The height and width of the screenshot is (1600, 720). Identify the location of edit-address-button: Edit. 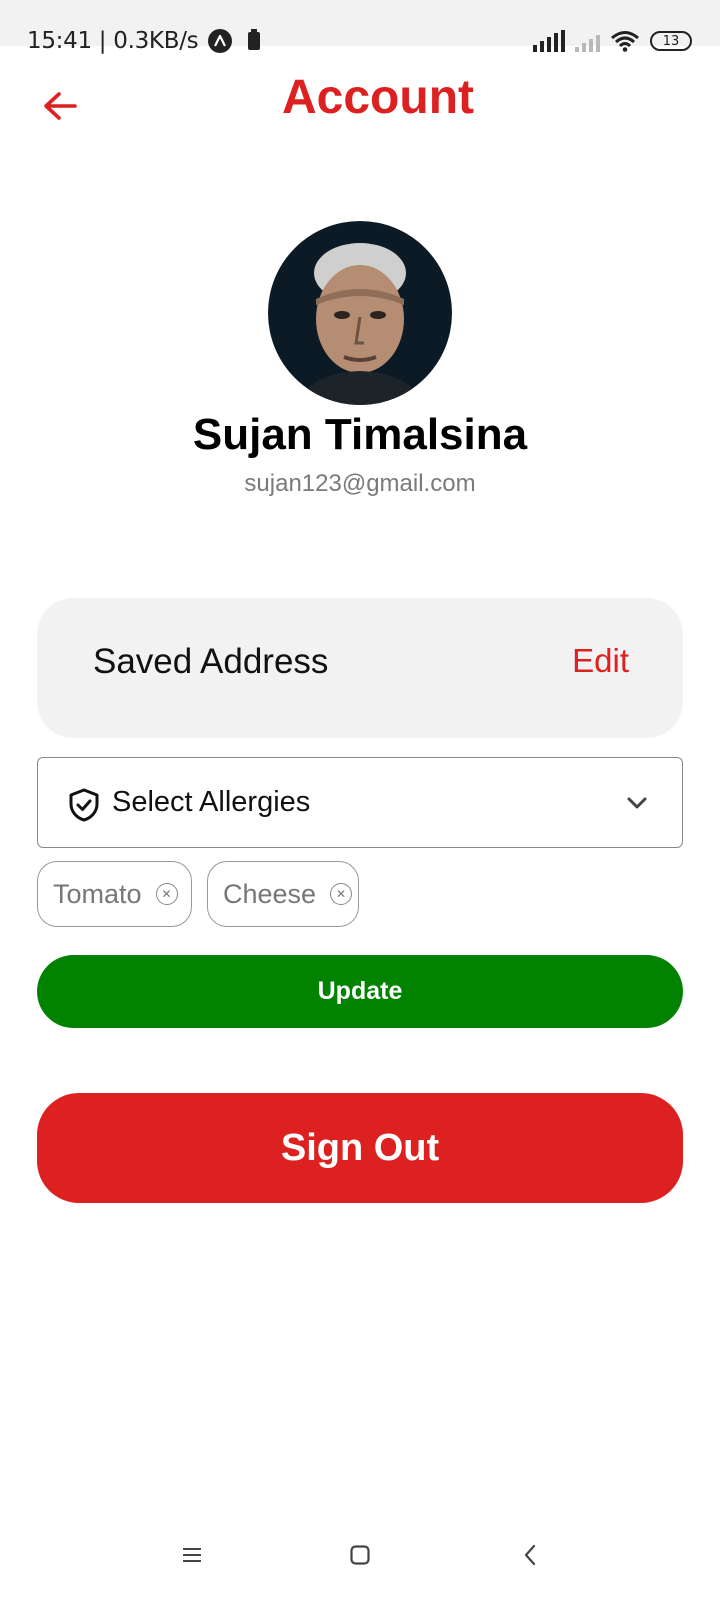
(600, 661).